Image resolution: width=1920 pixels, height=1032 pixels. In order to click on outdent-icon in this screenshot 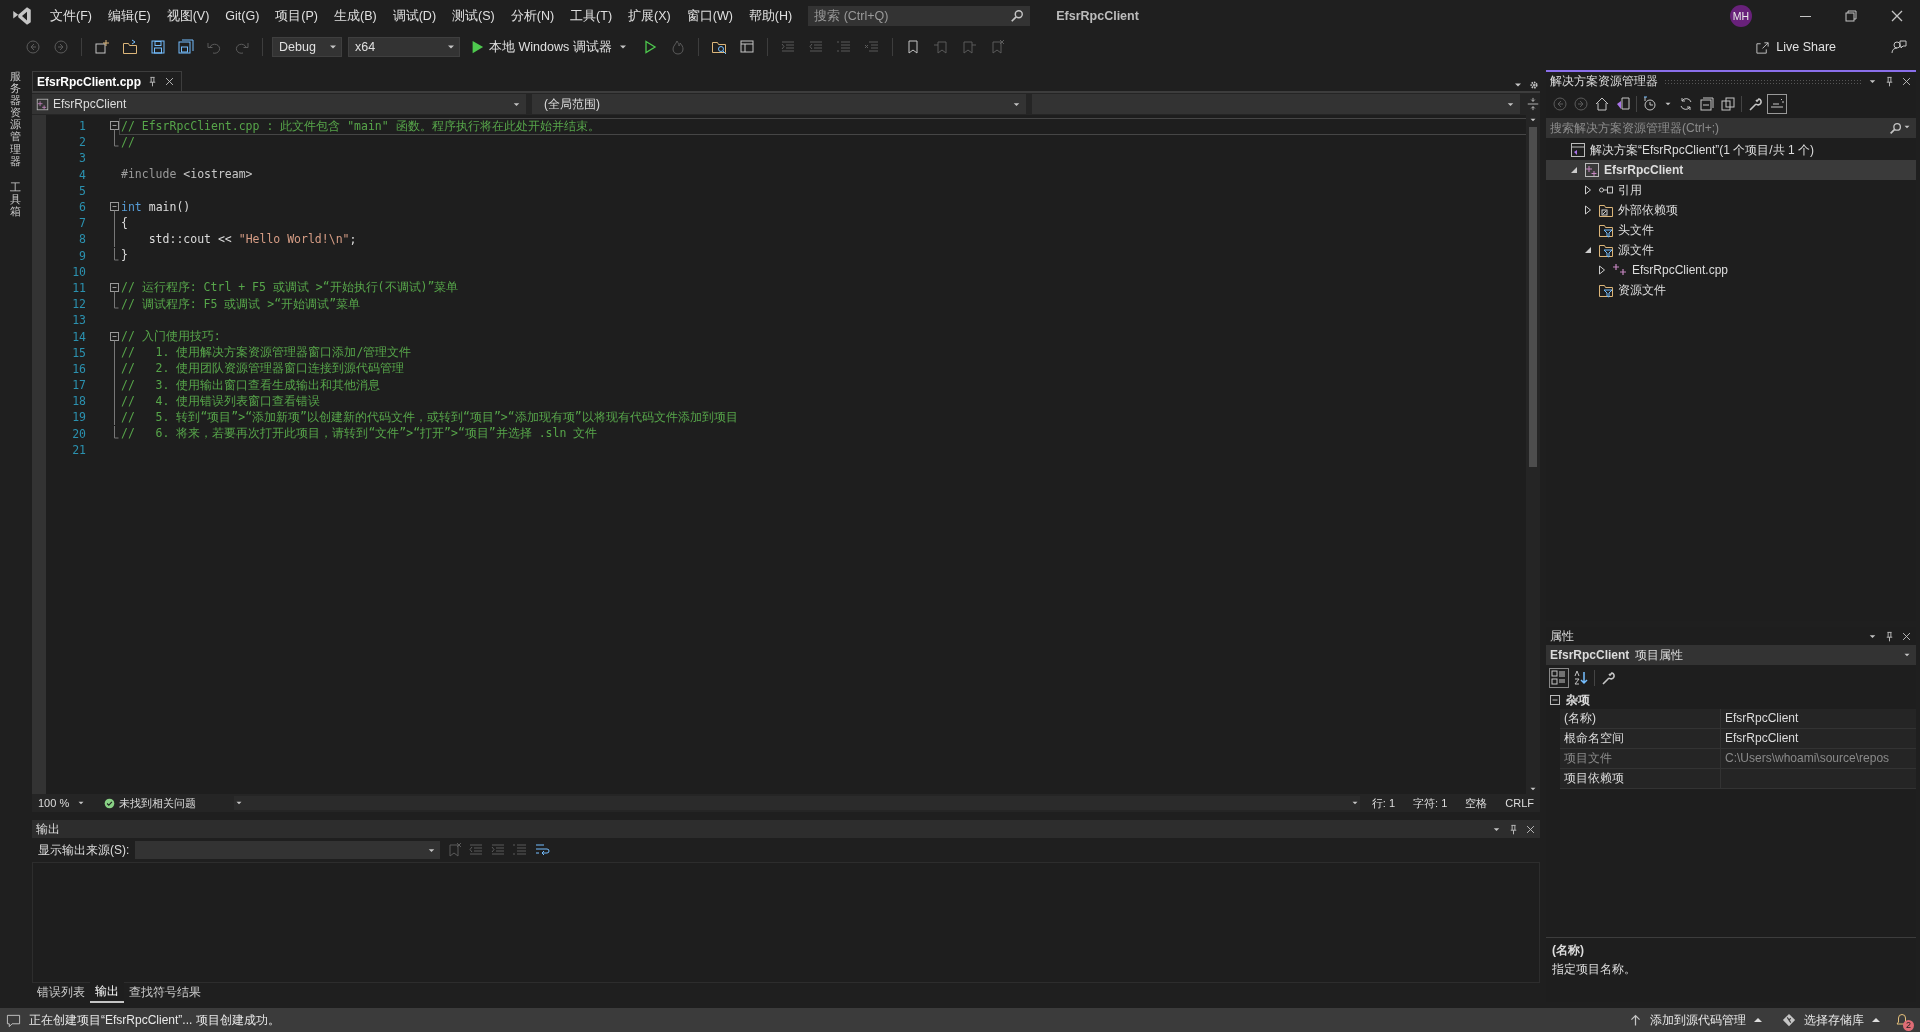, I will do `click(815, 47)`.